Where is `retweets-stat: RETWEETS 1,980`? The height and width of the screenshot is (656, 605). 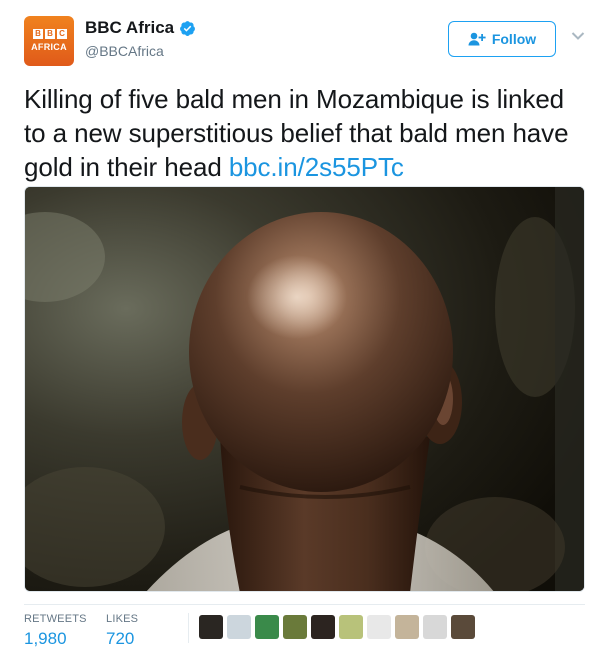 retweets-stat: RETWEETS 1,980 is located at coordinates (55, 631).